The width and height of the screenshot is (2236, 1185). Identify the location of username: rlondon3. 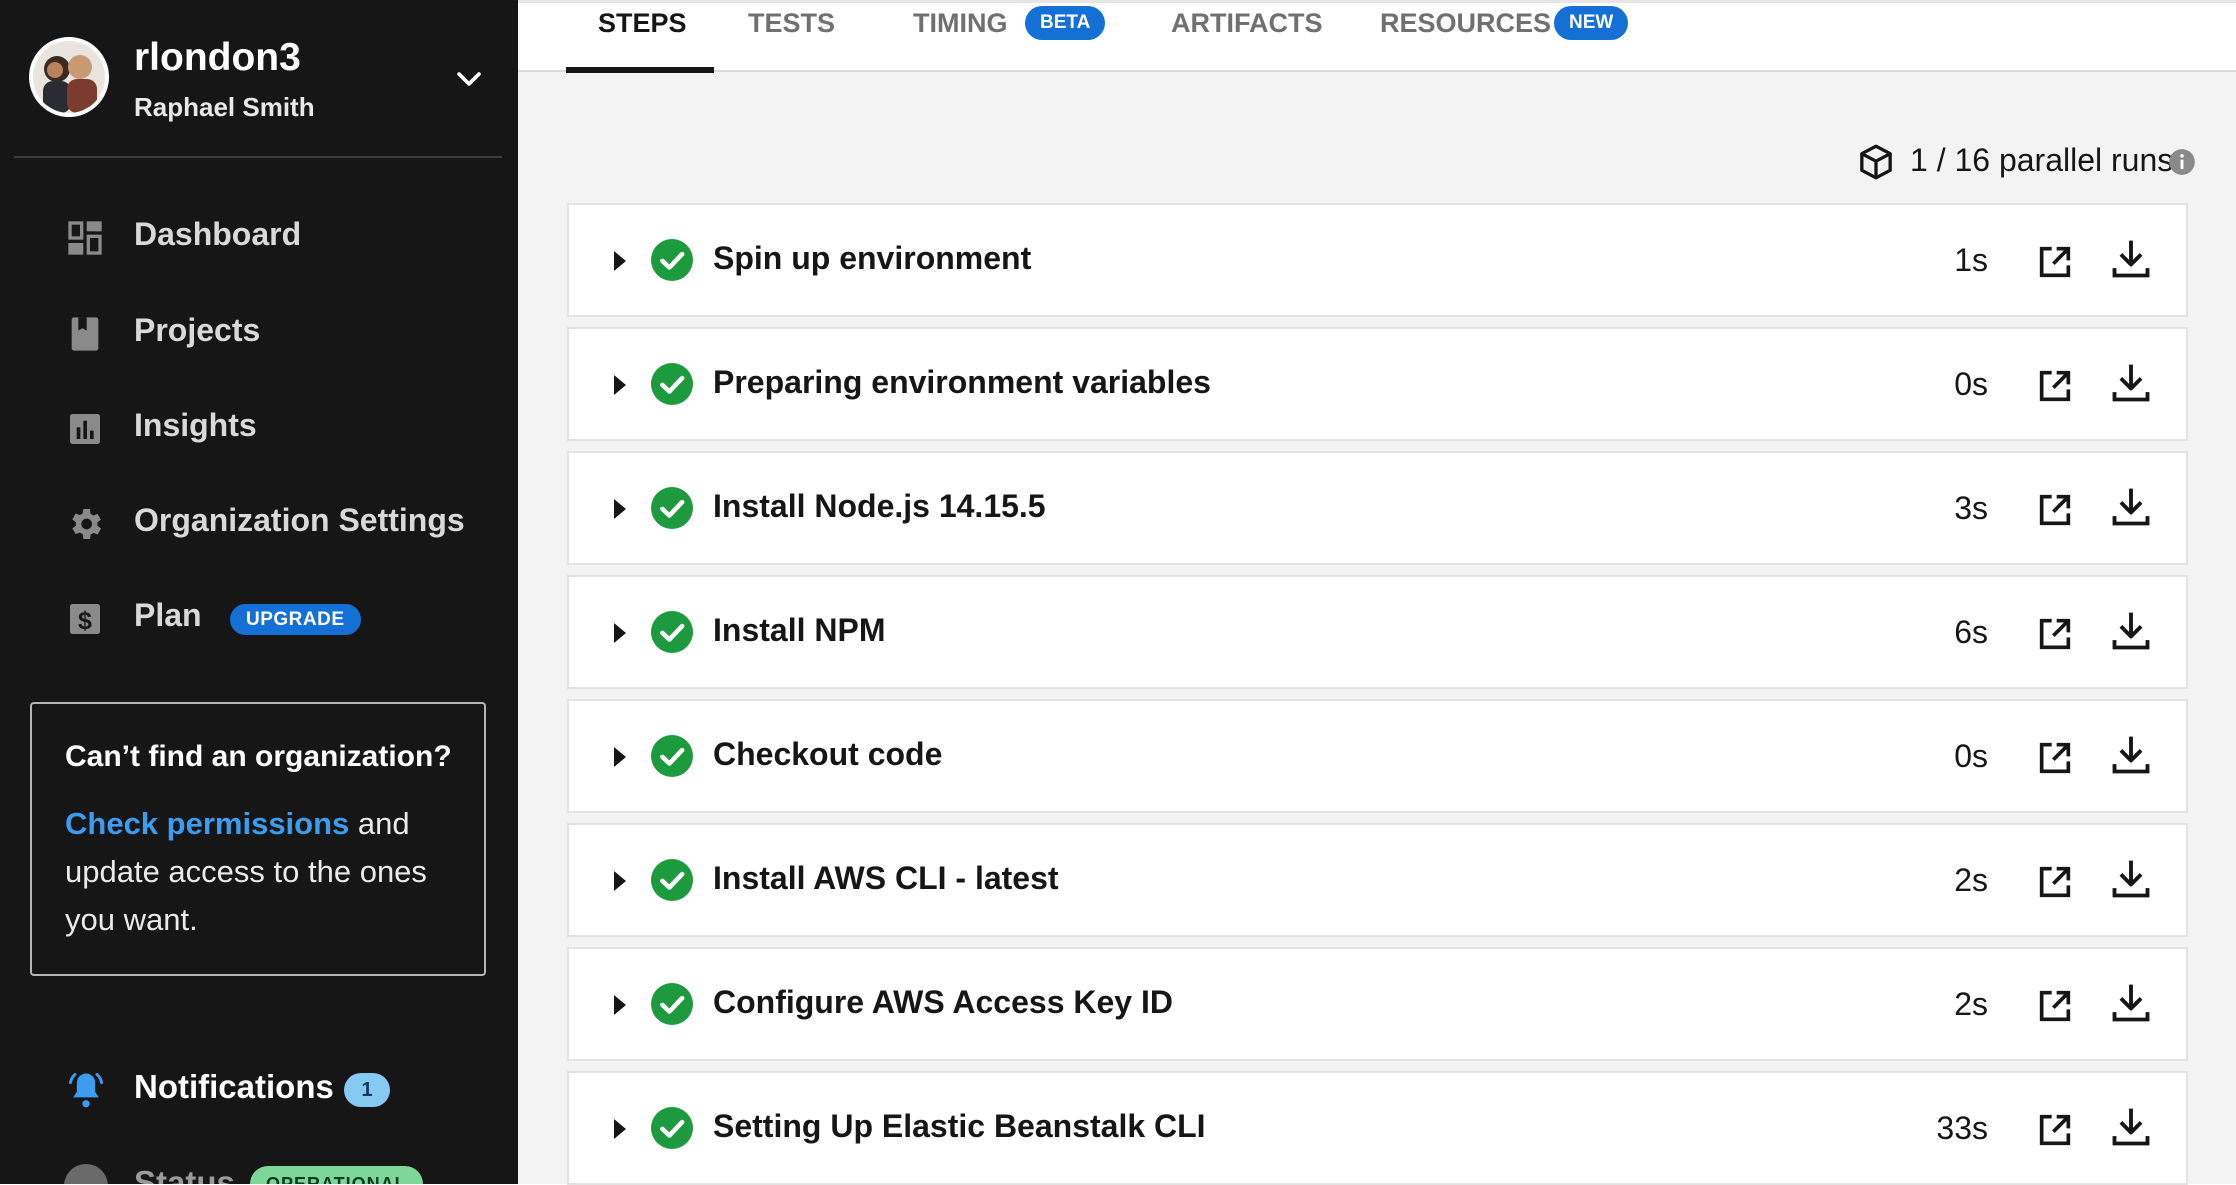
(217, 57).